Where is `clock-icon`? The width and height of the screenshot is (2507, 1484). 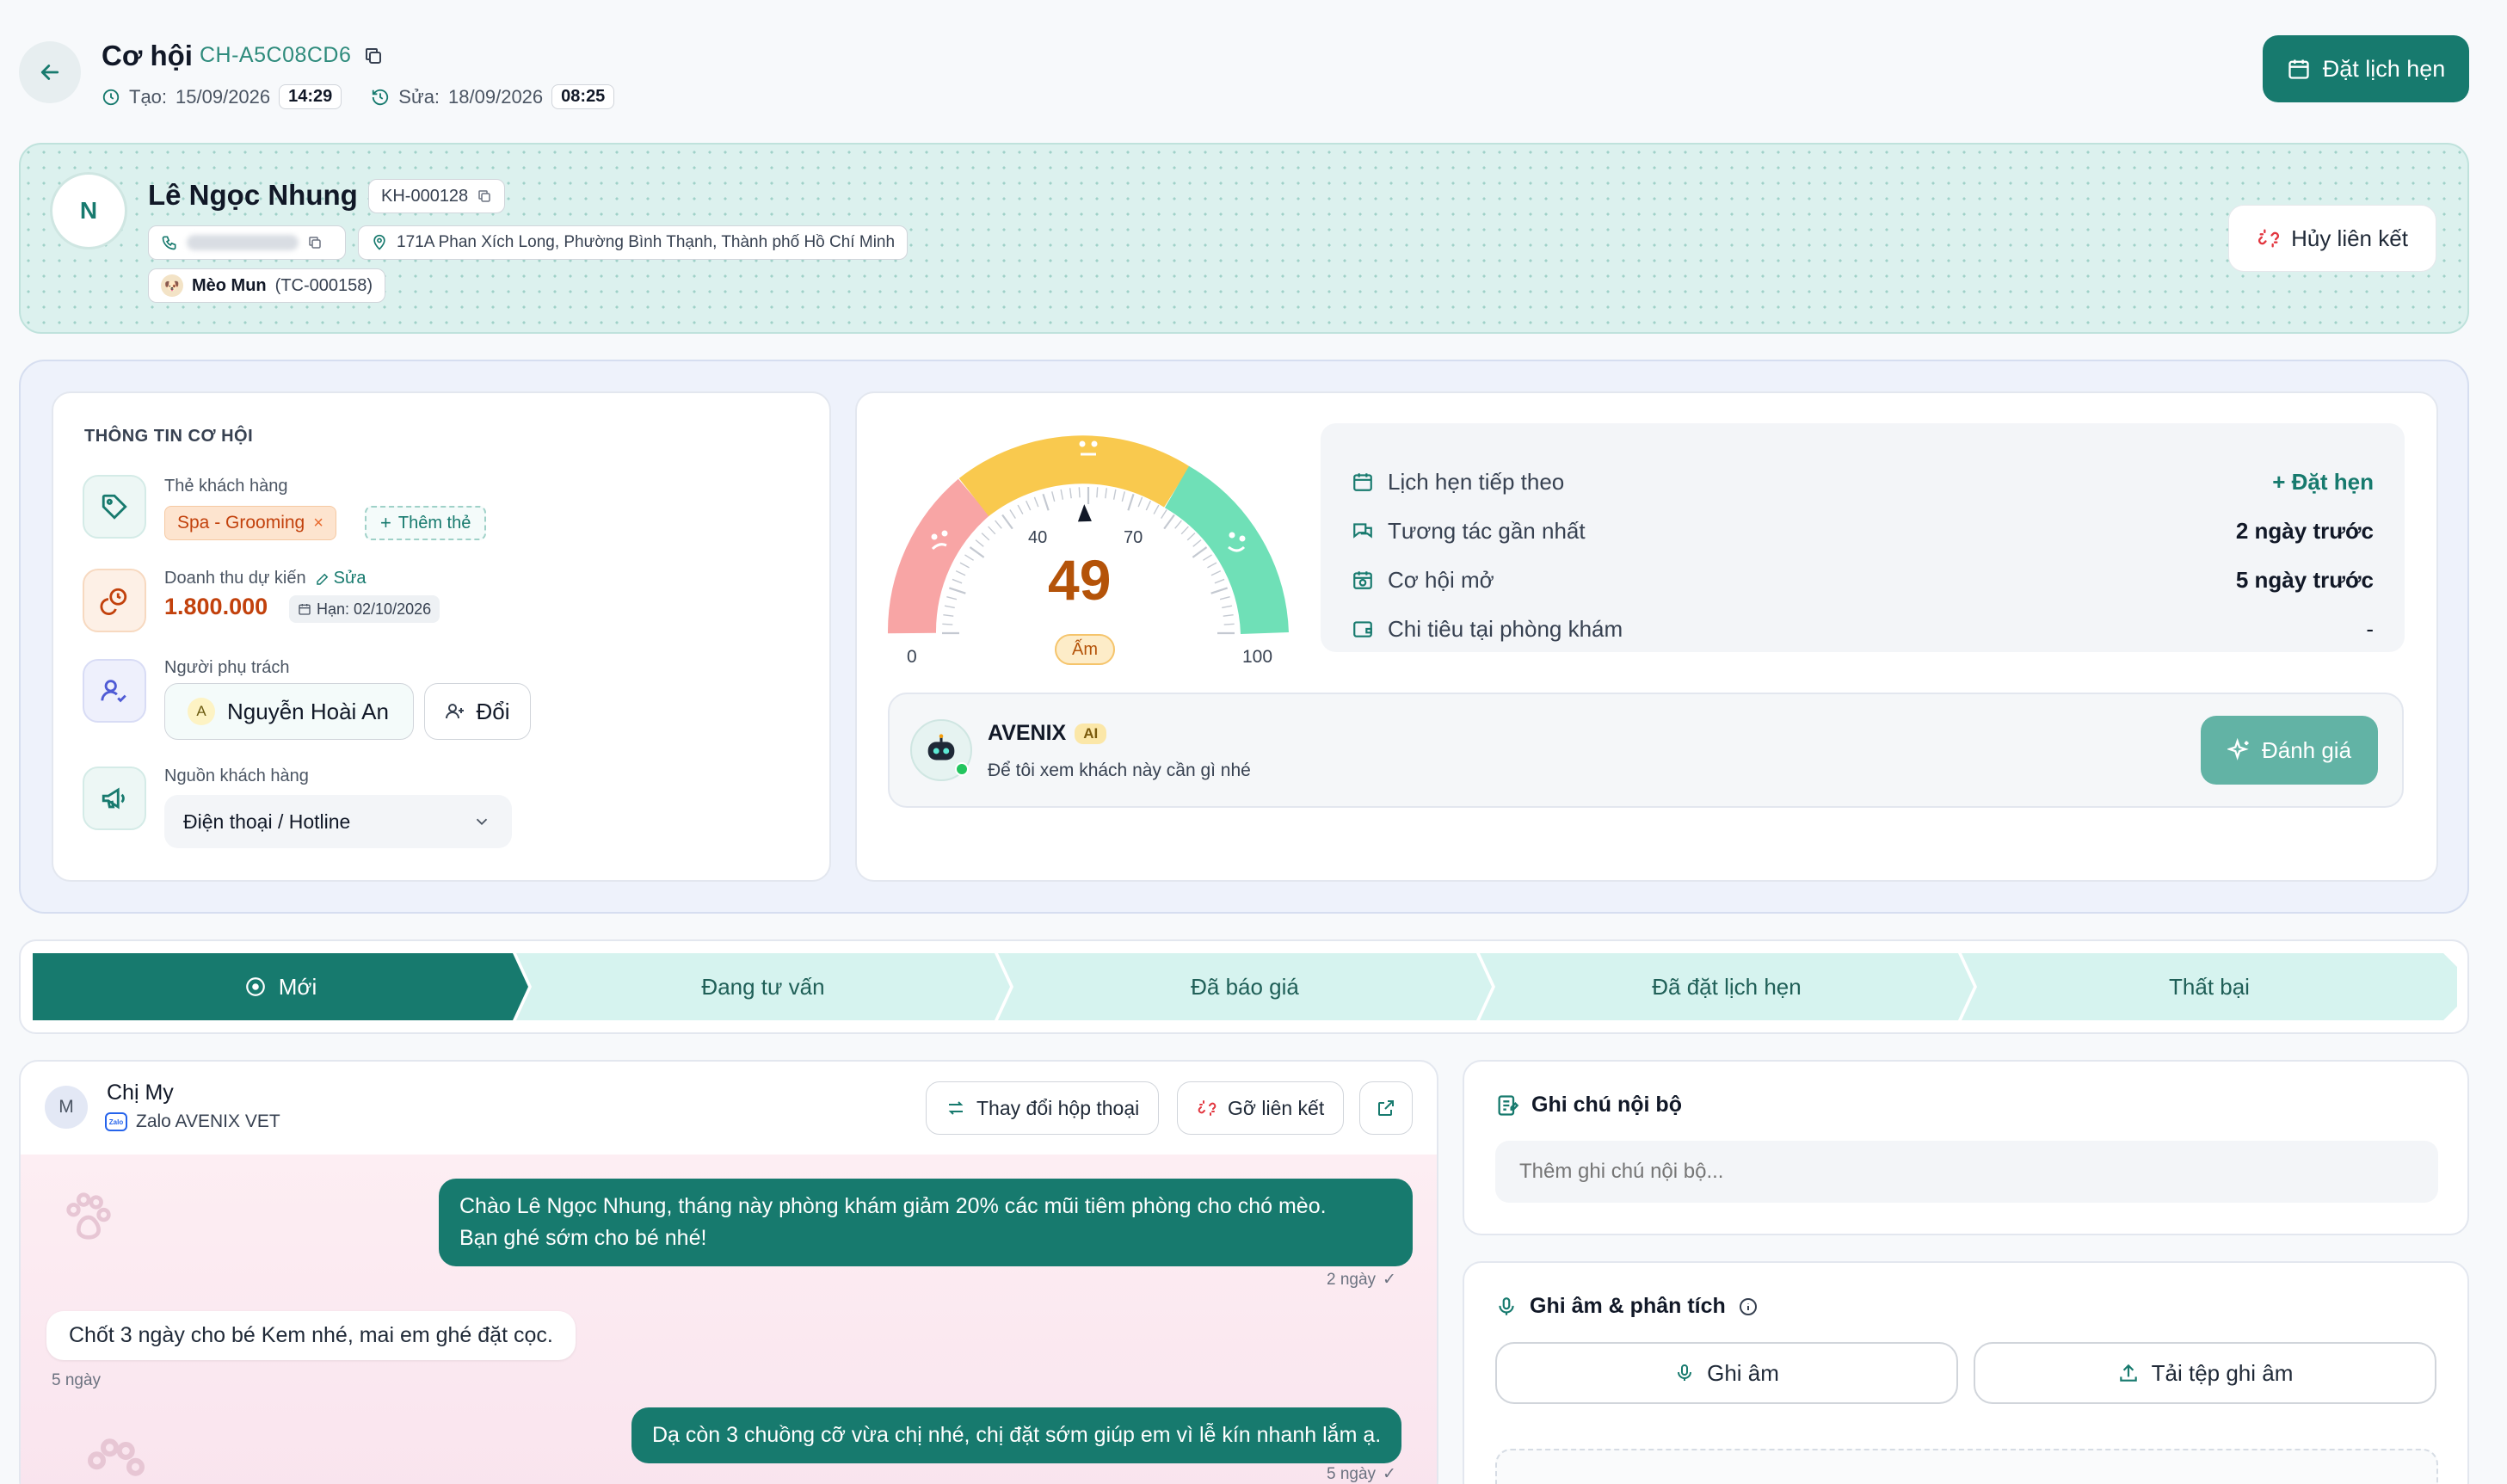 clock-icon is located at coordinates (111, 97).